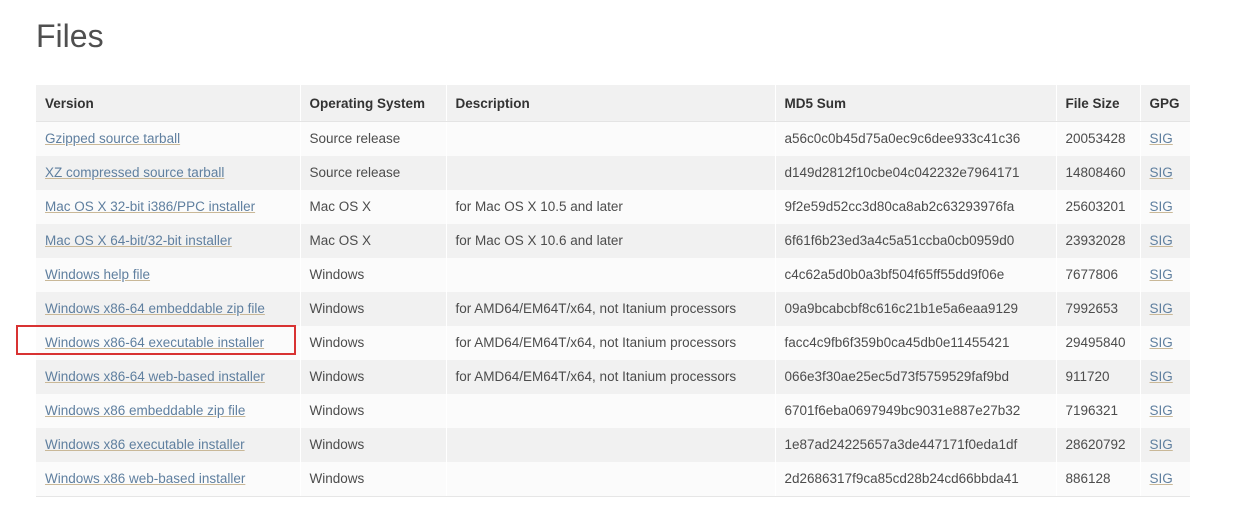  What do you see at coordinates (1098, 309) in the screenshot?
I see `cell-file-size: 7992653` at bounding box center [1098, 309].